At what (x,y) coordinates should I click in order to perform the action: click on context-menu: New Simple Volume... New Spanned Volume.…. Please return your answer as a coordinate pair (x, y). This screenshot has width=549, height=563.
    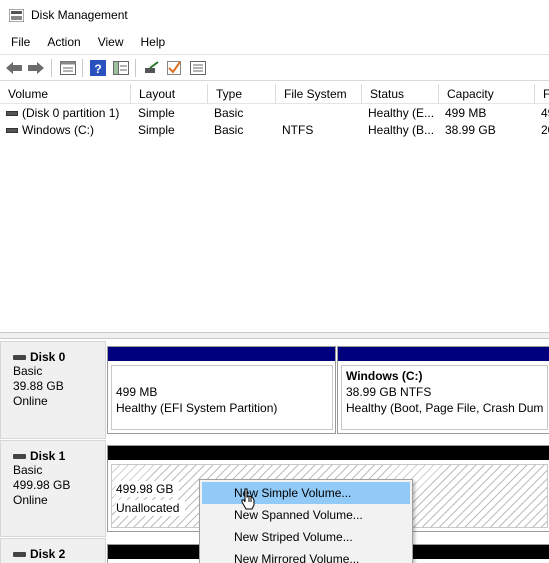
    Looking at the image, I should click on (306, 521).